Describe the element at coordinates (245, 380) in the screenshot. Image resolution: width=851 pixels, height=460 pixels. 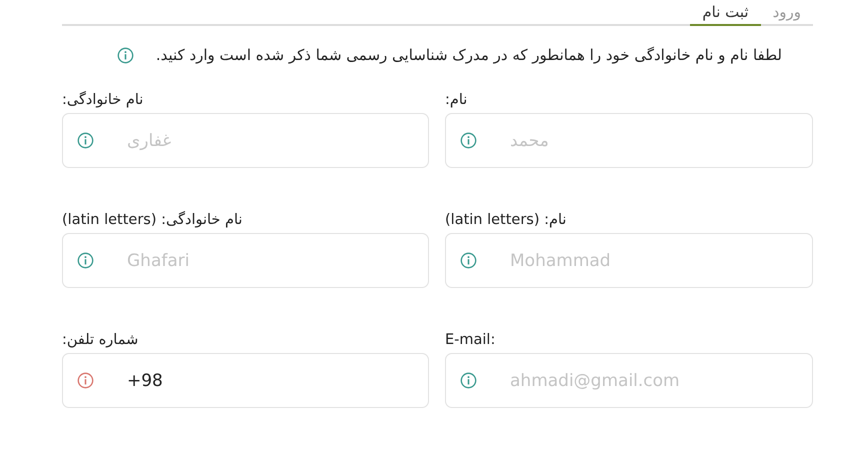
I see `input-field: +98` at that location.